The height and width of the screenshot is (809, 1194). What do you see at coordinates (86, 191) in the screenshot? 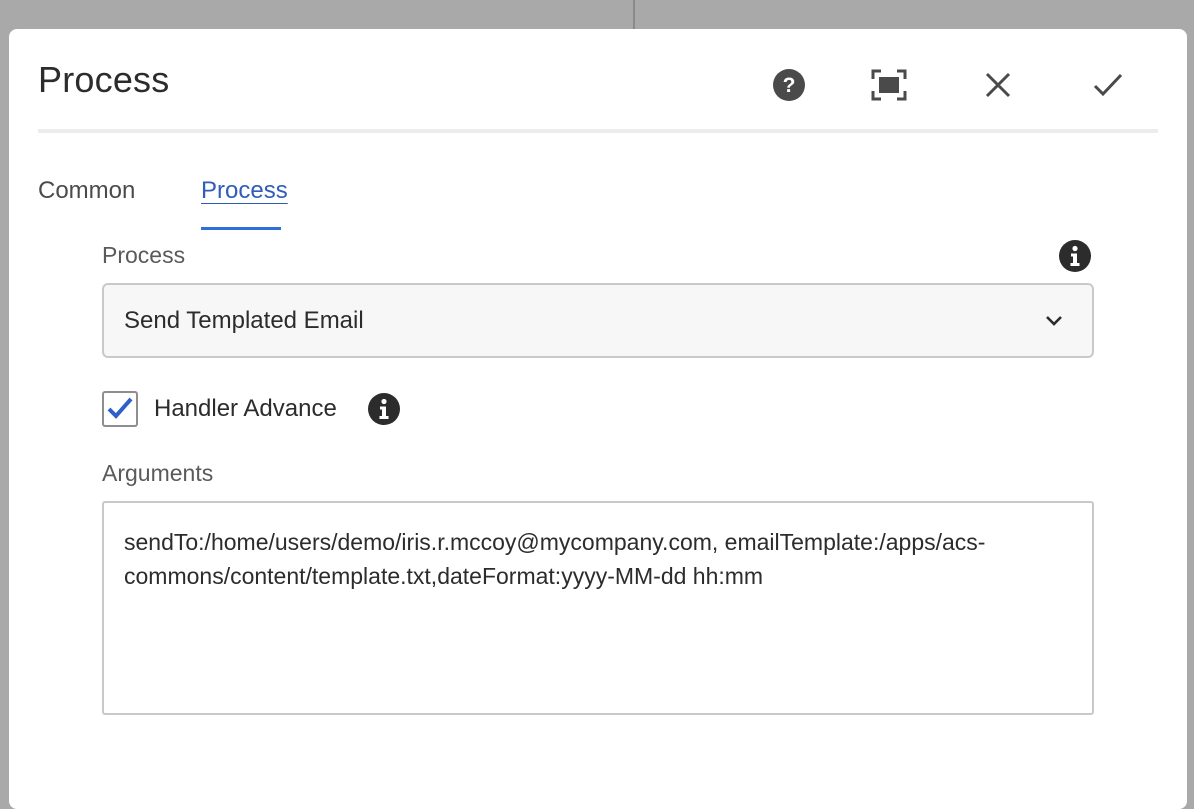
I see `tab-common: Common` at bounding box center [86, 191].